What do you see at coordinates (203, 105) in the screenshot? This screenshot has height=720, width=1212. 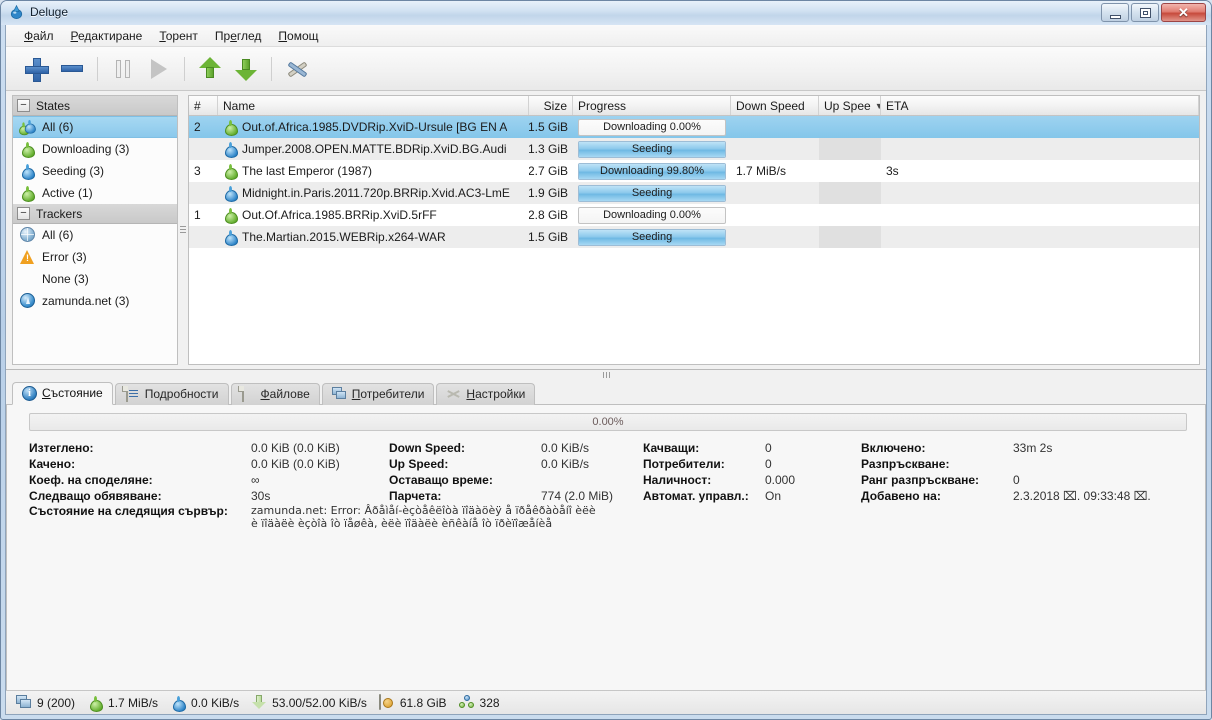 I see `column-header-num: #` at bounding box center [203, 105].